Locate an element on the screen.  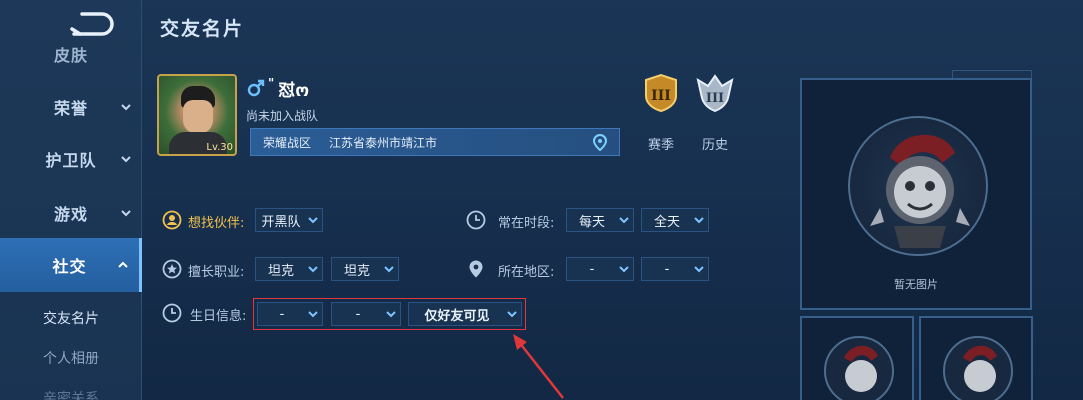
chevron-up-icon is located at coordinates (123, 264).